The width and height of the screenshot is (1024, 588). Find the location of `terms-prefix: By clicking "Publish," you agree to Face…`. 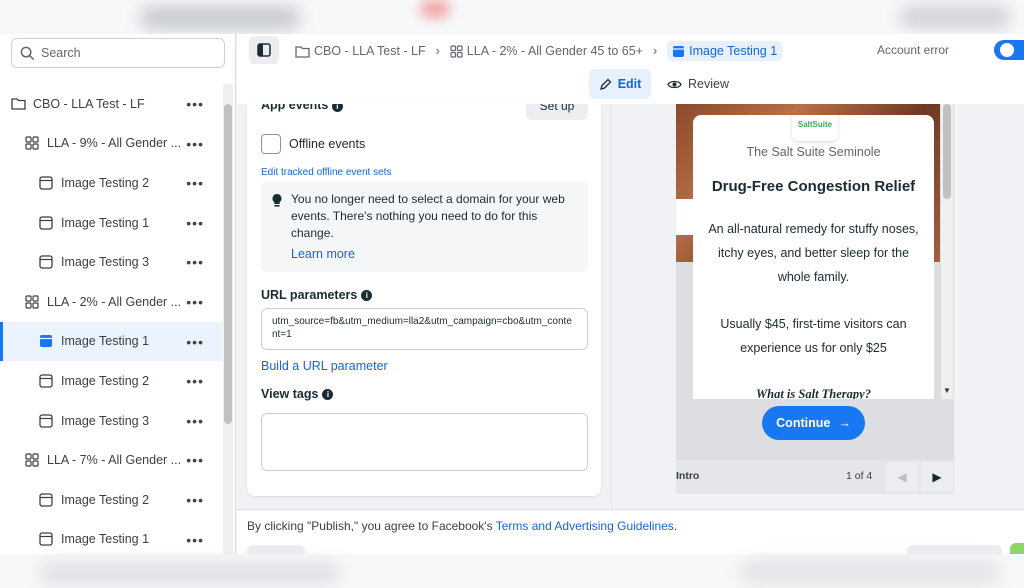

terms-prefix: By clicking "Publish," you agree to Face… is located at coordinates (371, 526).